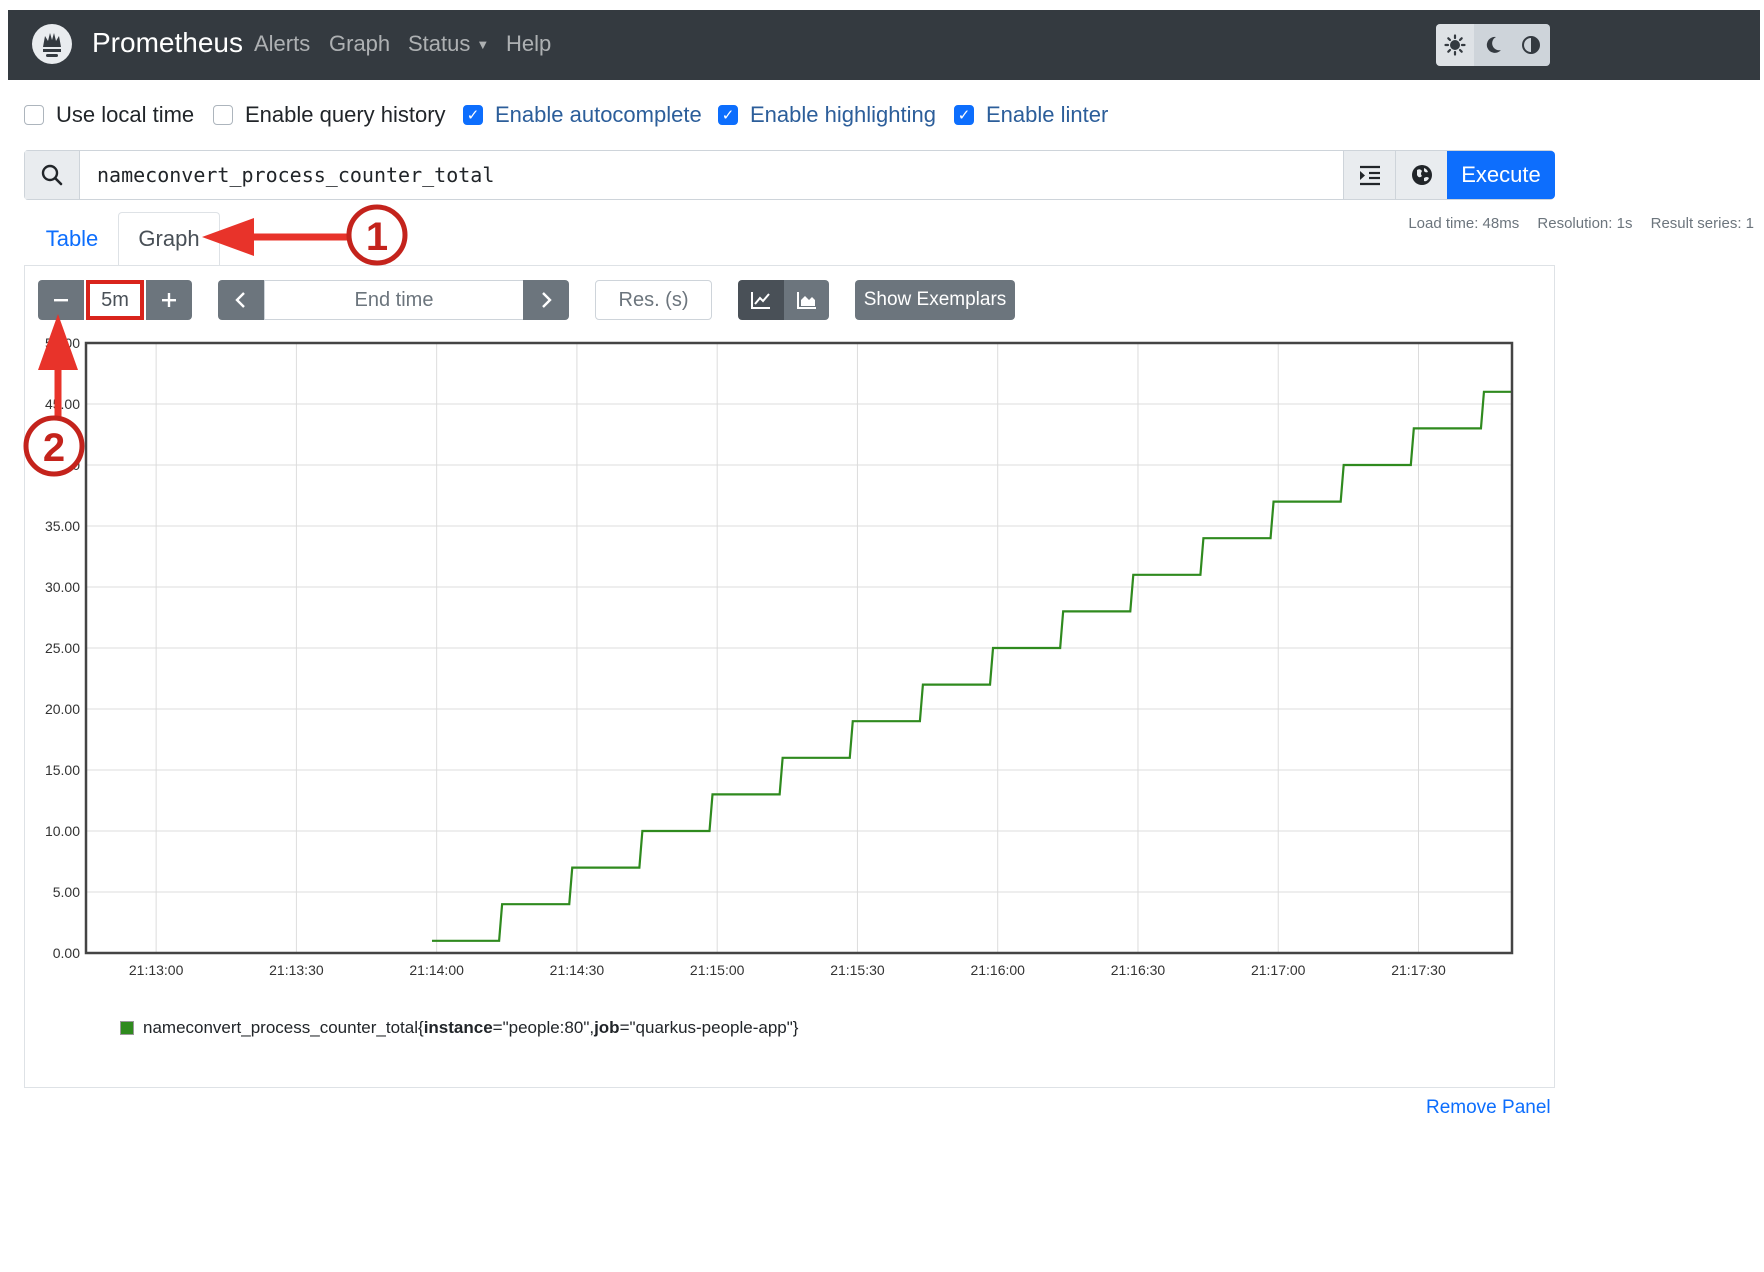 This screenshot has height=1272, width=1764. I want to click on tutorial-annotations: 1 2, so click(215, 340).